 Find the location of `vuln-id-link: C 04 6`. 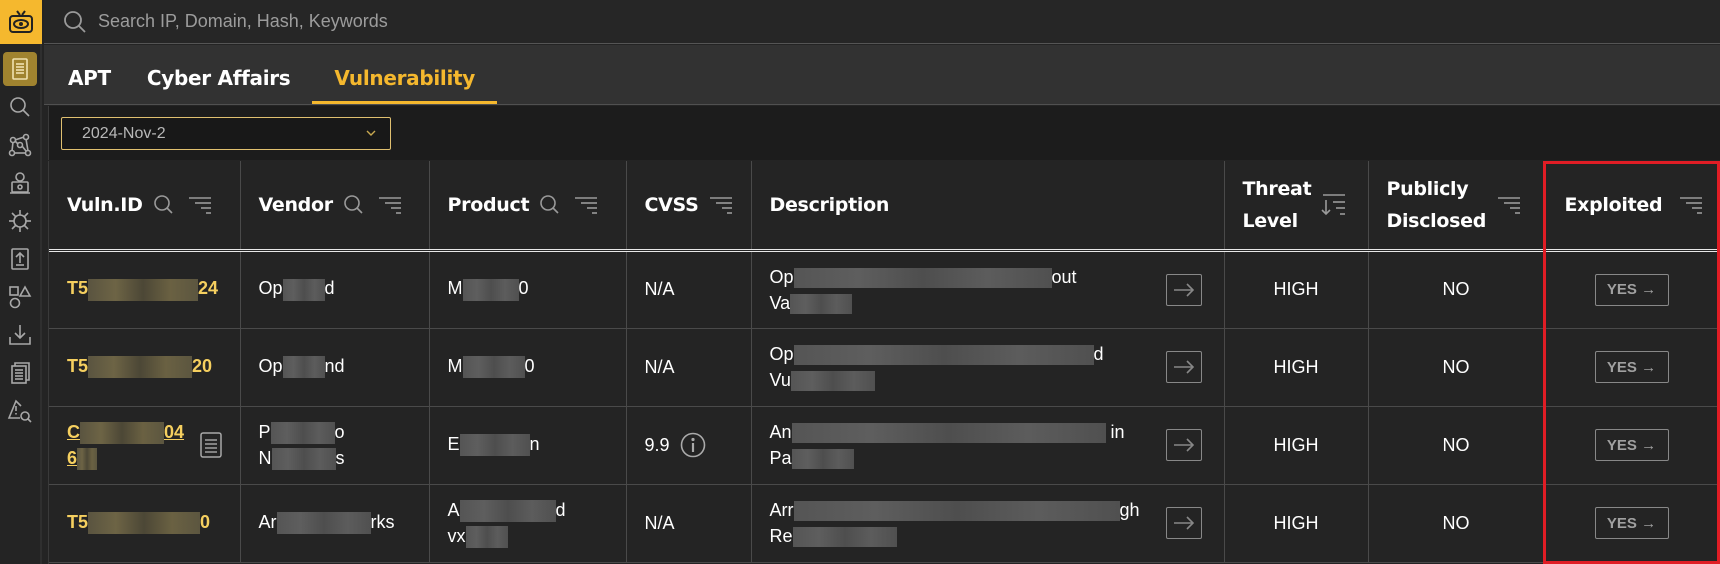

vuln-id-link: C 04 6 is located at coordinates (125, 445).